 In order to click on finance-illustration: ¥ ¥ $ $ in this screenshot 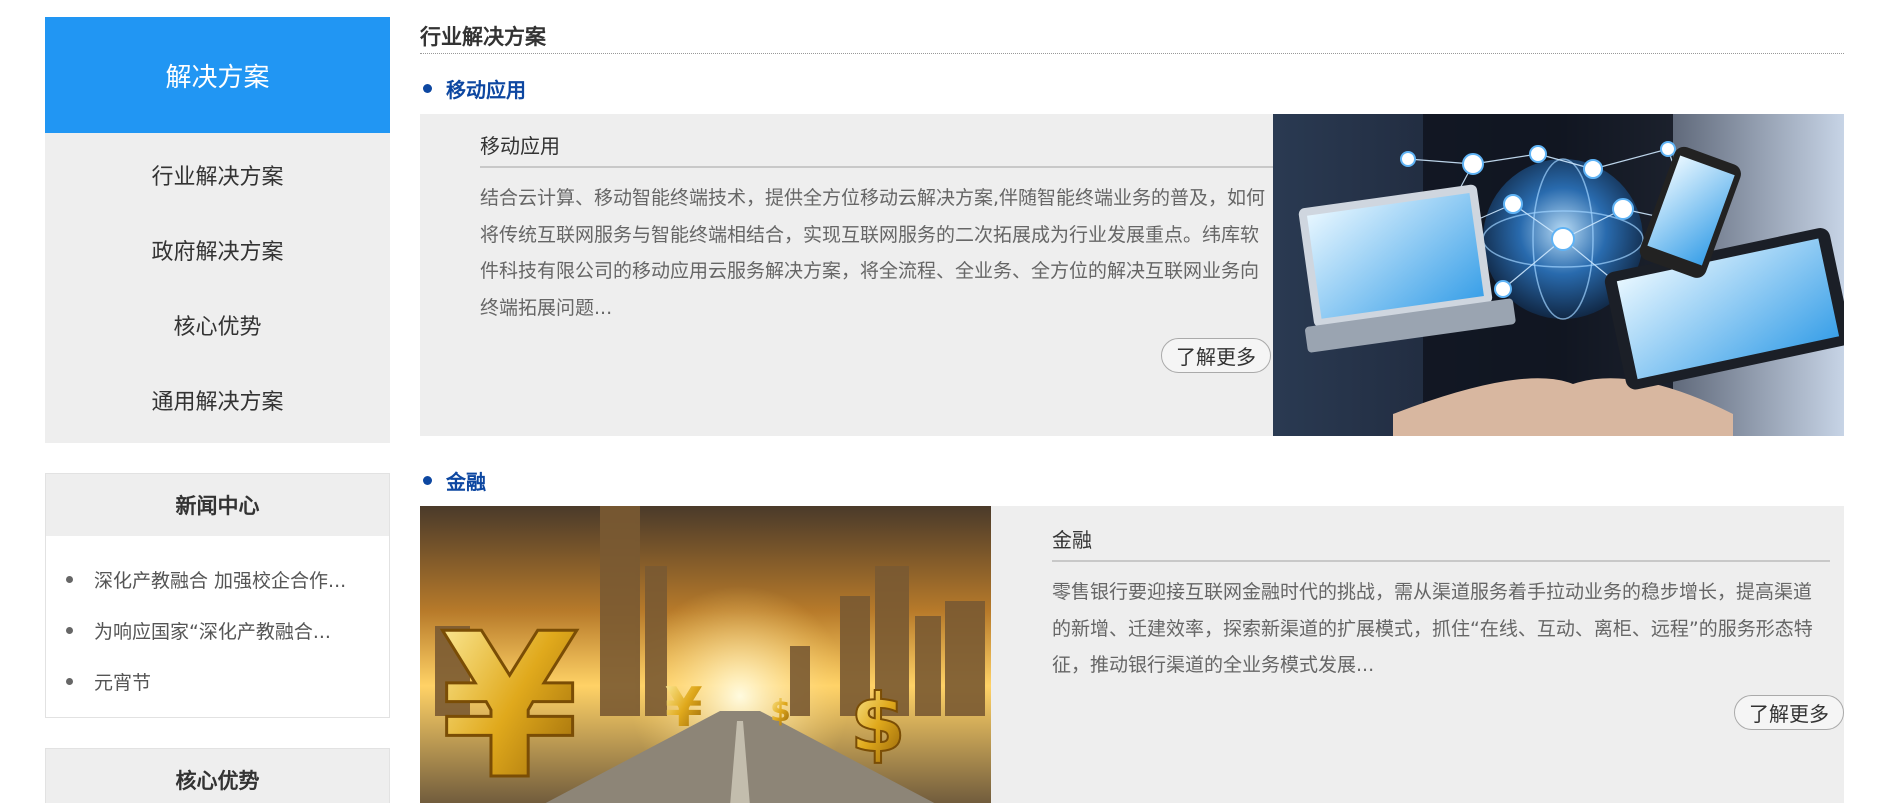, I will do `click(705, 654)`.